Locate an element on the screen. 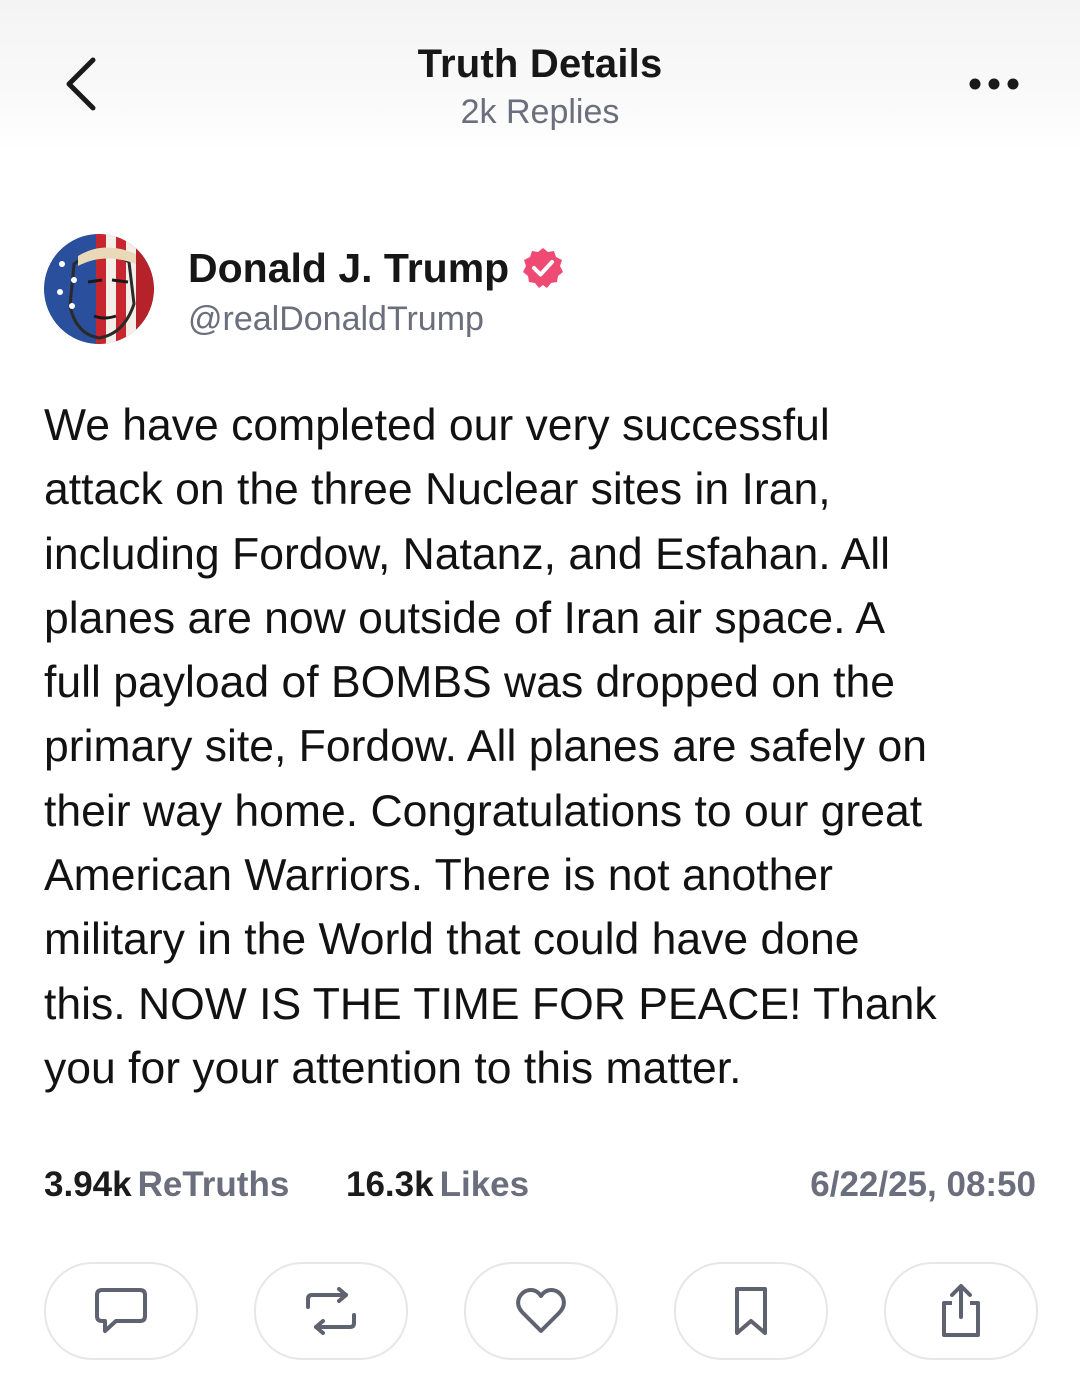  likes-label: Likes is located at coordinates (484, 1184).